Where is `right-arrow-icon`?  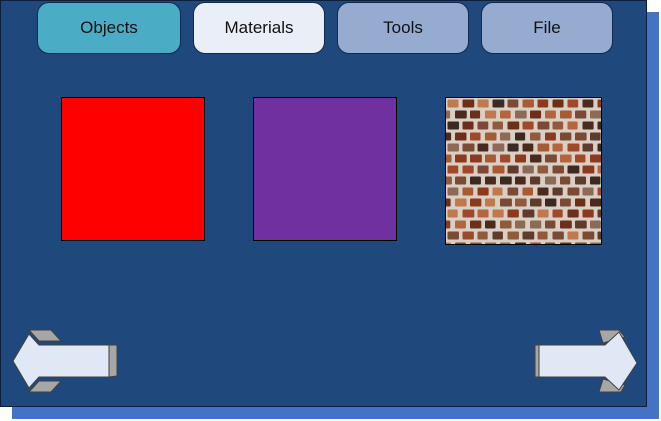
right-arrow-icon is located at coordinates (588, 362).